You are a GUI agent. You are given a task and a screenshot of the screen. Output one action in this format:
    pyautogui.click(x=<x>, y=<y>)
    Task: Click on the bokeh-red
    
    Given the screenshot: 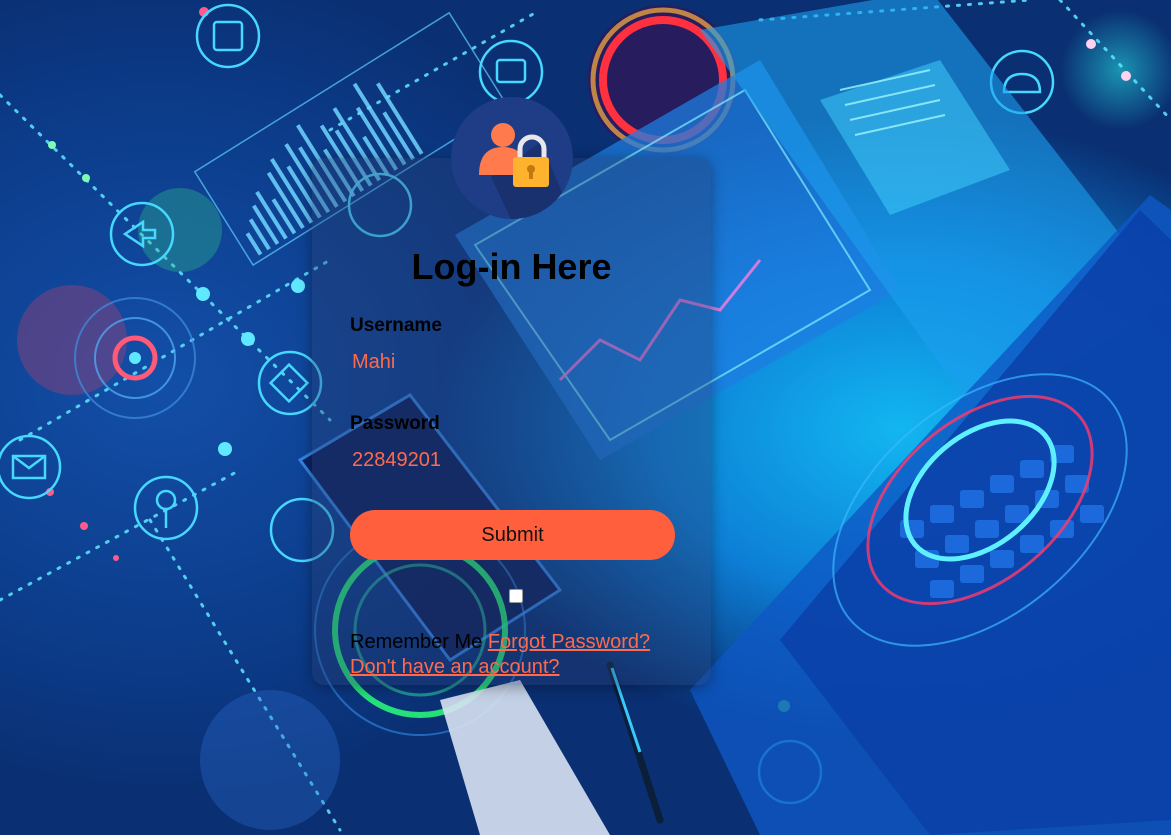 What is the action you would take?
    pyautogui.click(x=72, y=340)
    